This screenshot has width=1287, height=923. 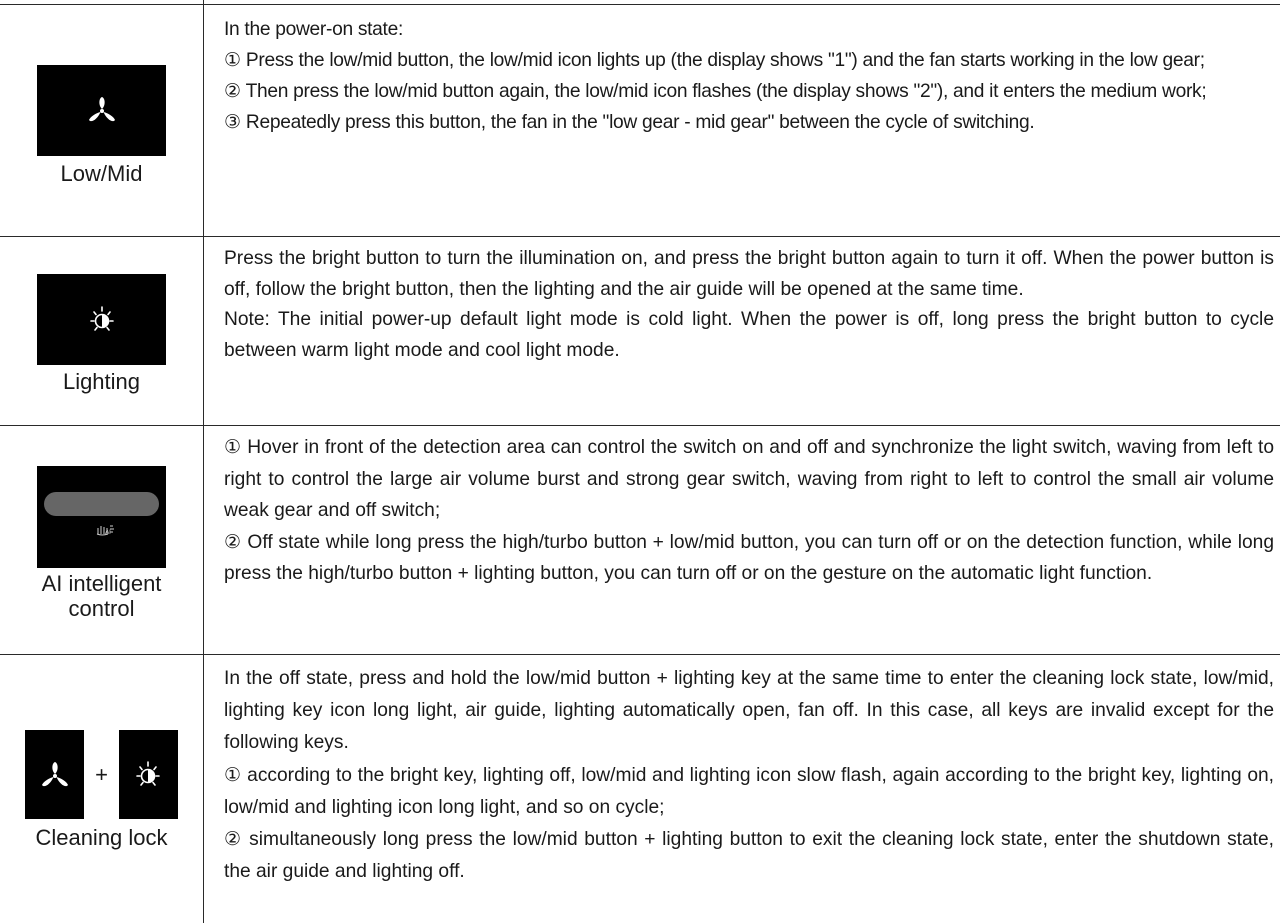 What do you see at coordinates (313, 29) in the screenshot?
I see `description-line: In the power-on state:` at bounding box center [313, 29].